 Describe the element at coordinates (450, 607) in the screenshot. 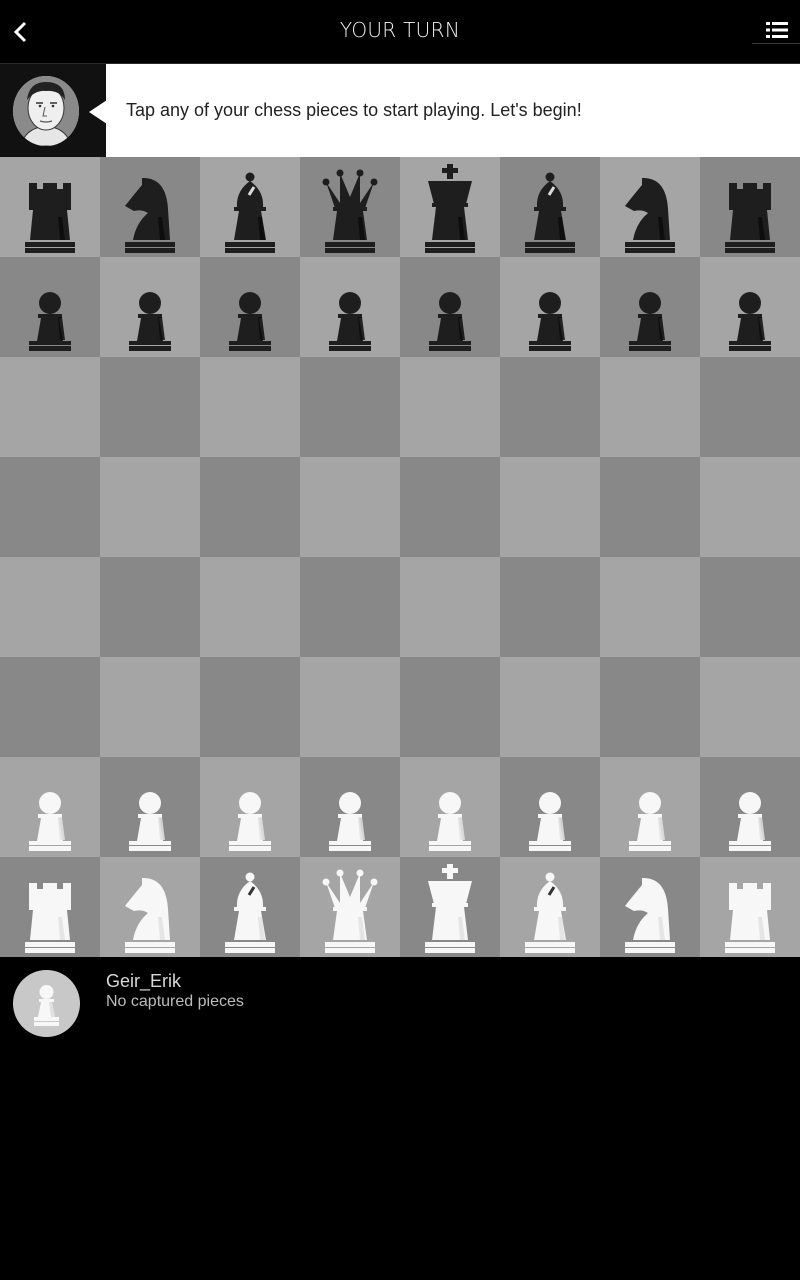

I see `square-e4` at that location.